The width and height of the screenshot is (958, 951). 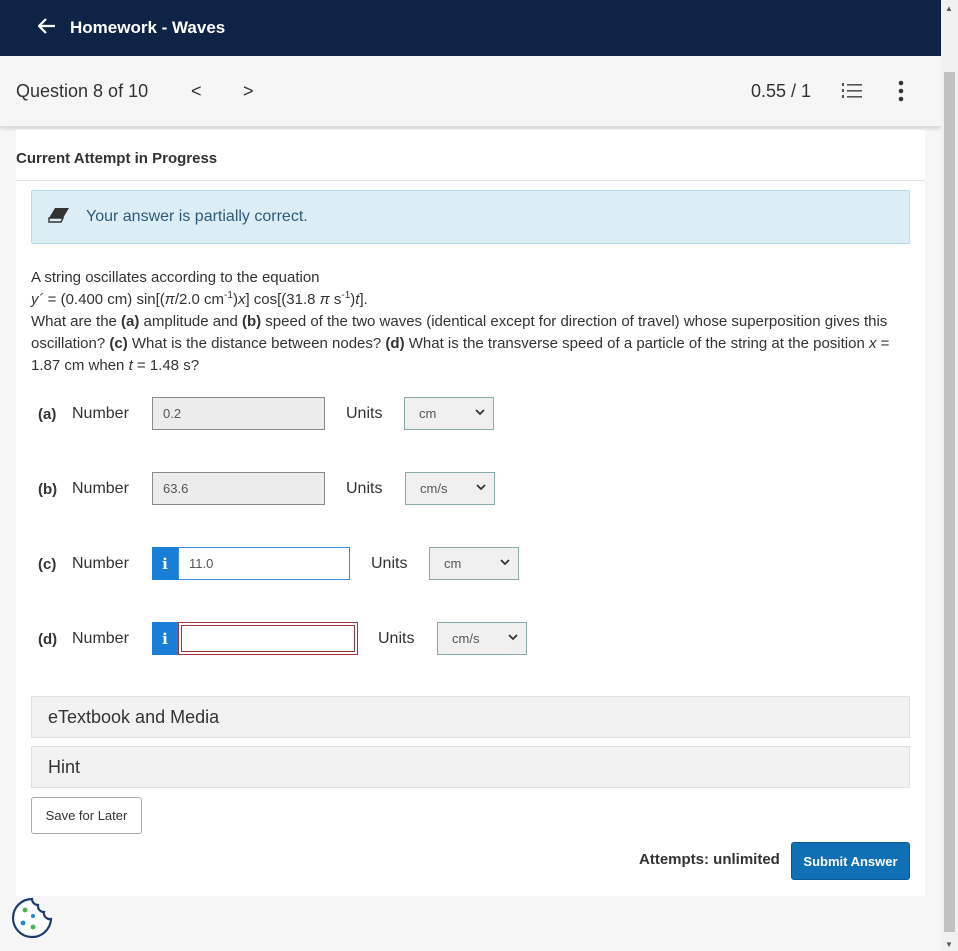 I want to click on attempts-text: Attempts: unlimited, so click(x=709, y=859).